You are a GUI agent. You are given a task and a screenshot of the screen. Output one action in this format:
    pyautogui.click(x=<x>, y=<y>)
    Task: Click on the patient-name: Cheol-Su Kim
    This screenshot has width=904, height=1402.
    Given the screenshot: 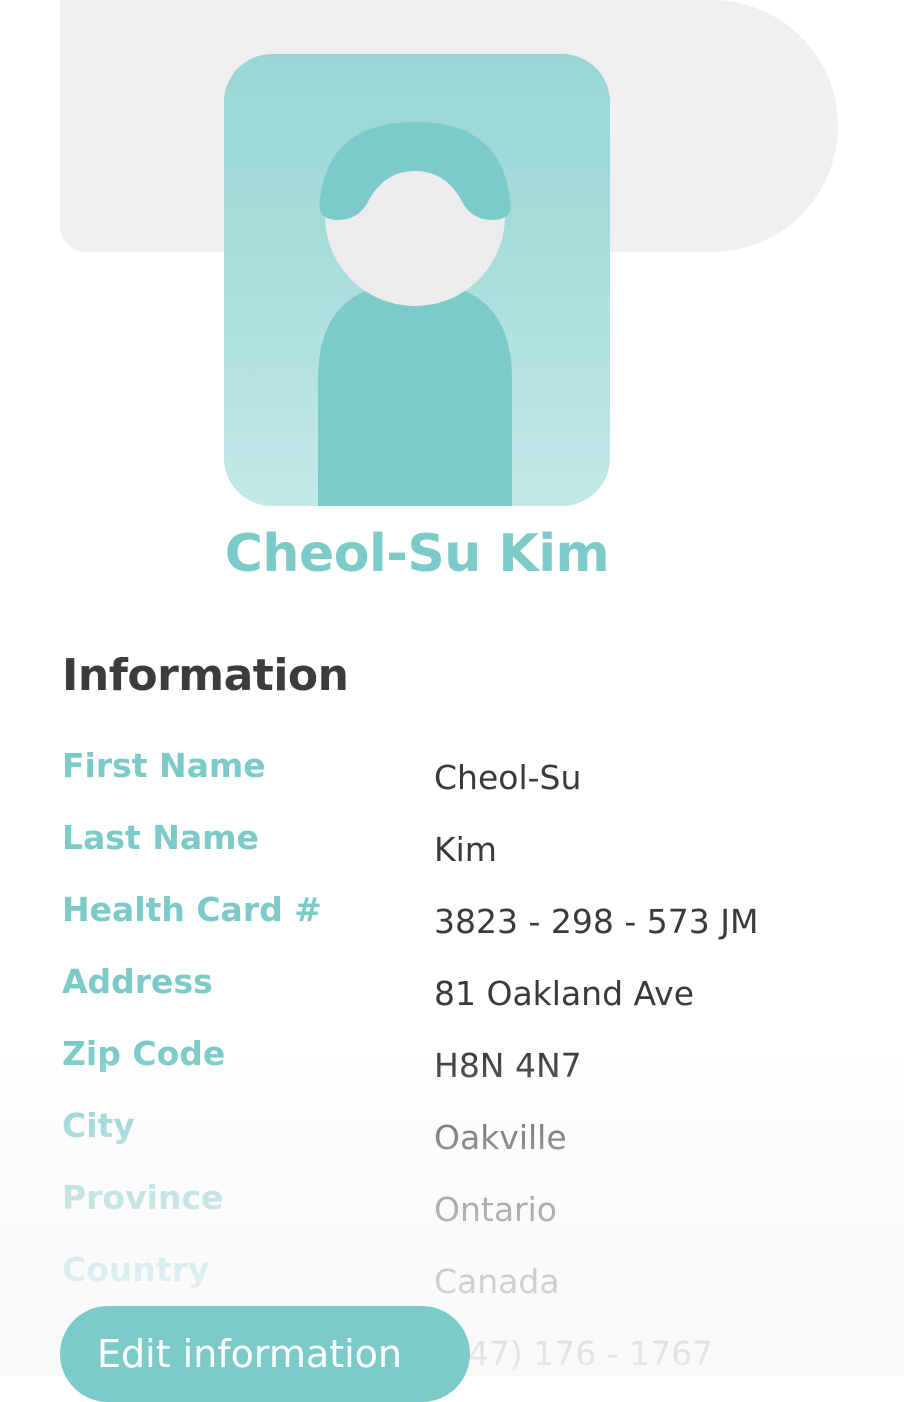 What is the action you would take?
    pyautogui.click(x=417, y=554)
    